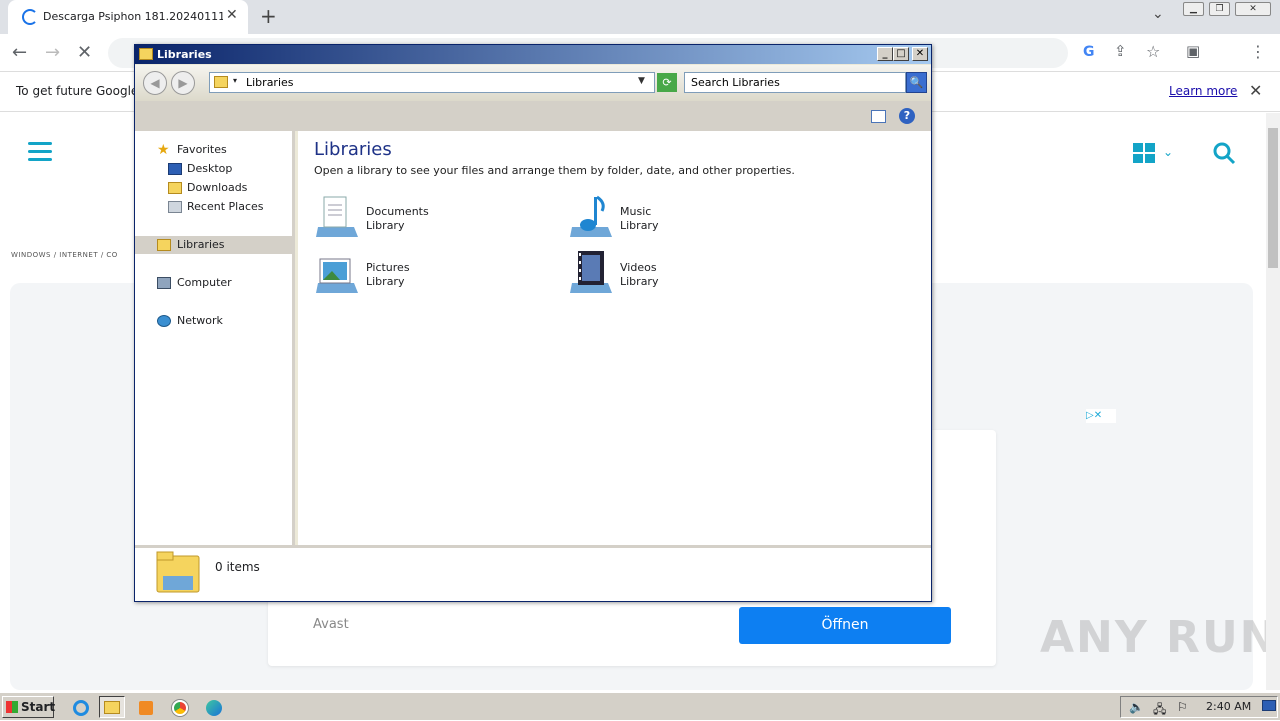  What do you see at coordinates (237, 567) in the screenshot?
I see `item-count: 0 items` at bounding box center [237, 567].